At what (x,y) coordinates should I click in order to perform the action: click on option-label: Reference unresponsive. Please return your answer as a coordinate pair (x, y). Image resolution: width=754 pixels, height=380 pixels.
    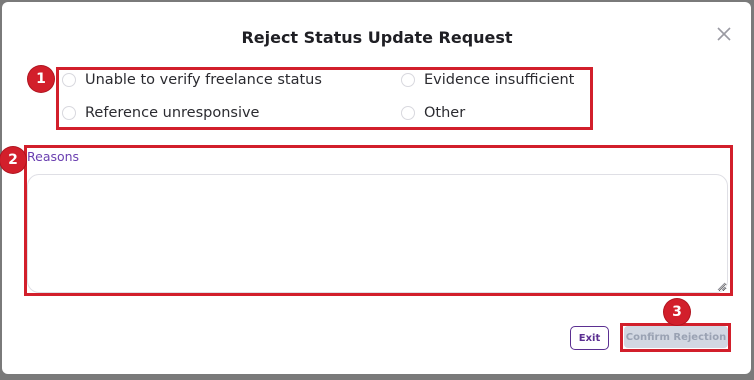
    Looking at the image, I should click on (172, 113).